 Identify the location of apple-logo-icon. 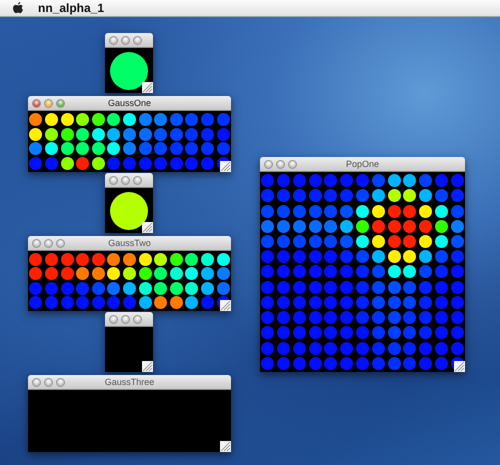
(18, 8).